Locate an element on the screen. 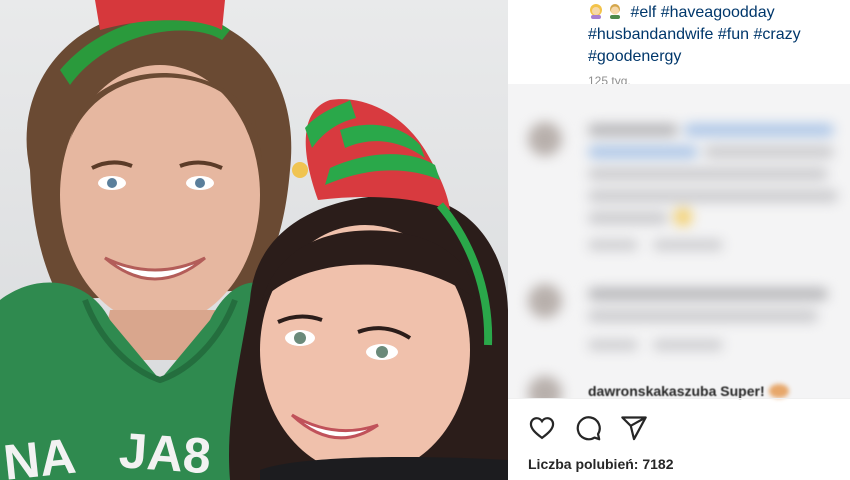  heart-icon is located at coordinates (542, 428).